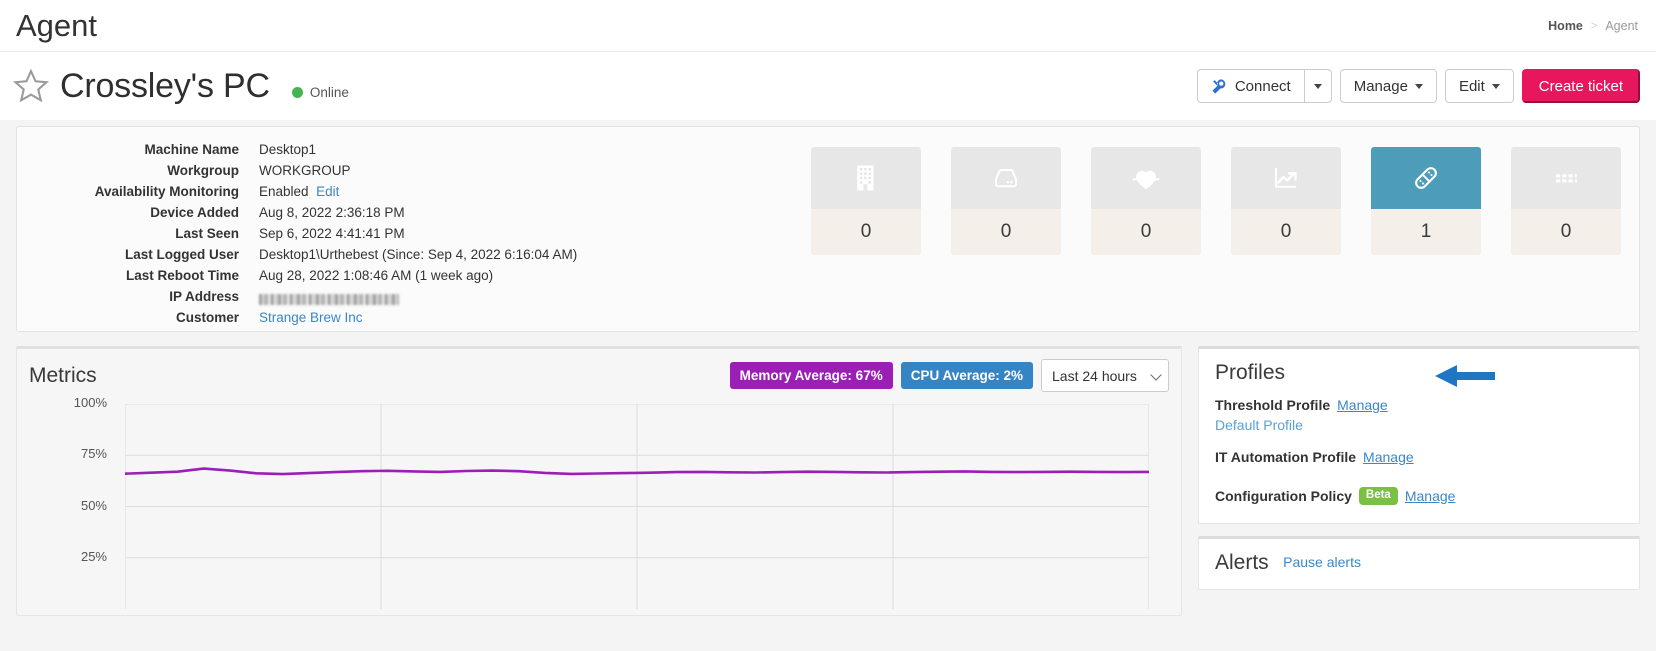  What do you see at coordinates (1419, 405) in the screenshot?
I see `threshold-profile-row: Threshold Profile Manage` at bounding box center [1419, 405].